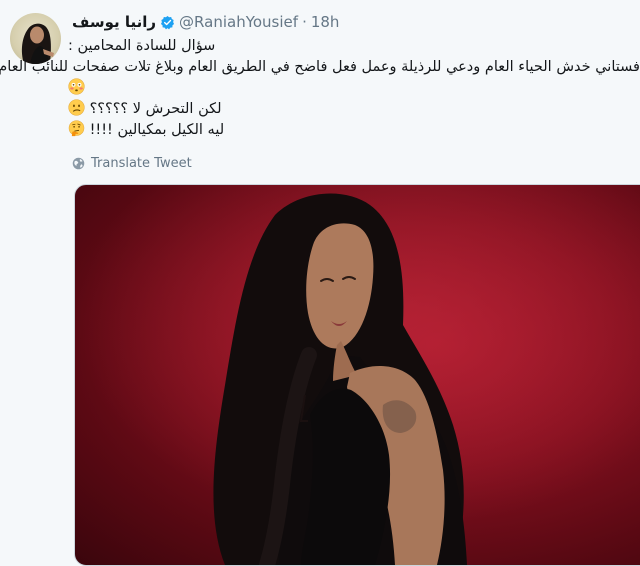 The width and height of the screenshot is (640, 566). What do you see at coordinates (76, 107) in the screenshot?
I see `confused-face-emoji` at bounding box center [76, 107].